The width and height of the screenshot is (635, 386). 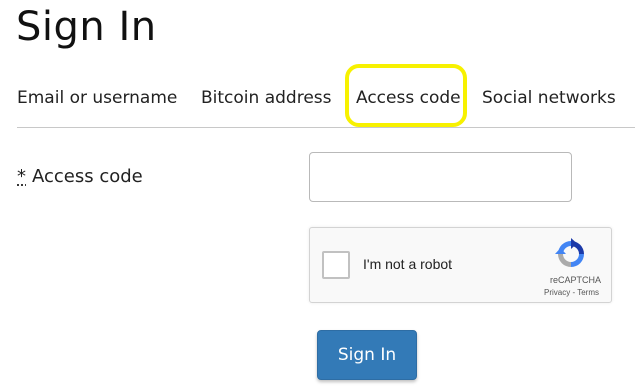 I want to click on tab-social-networks: Social networks, so click(x=549, y=98).